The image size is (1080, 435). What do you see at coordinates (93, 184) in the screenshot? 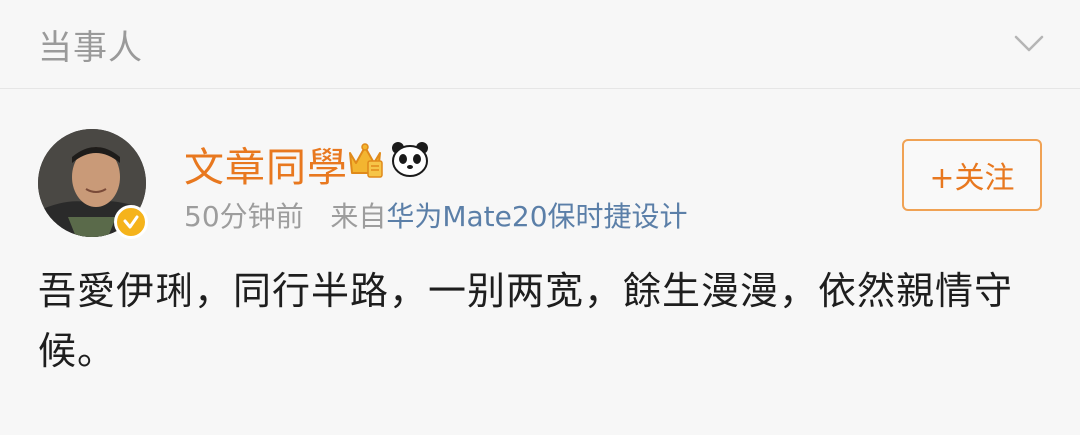
I see `avatar` at bounding box center [93, 184].